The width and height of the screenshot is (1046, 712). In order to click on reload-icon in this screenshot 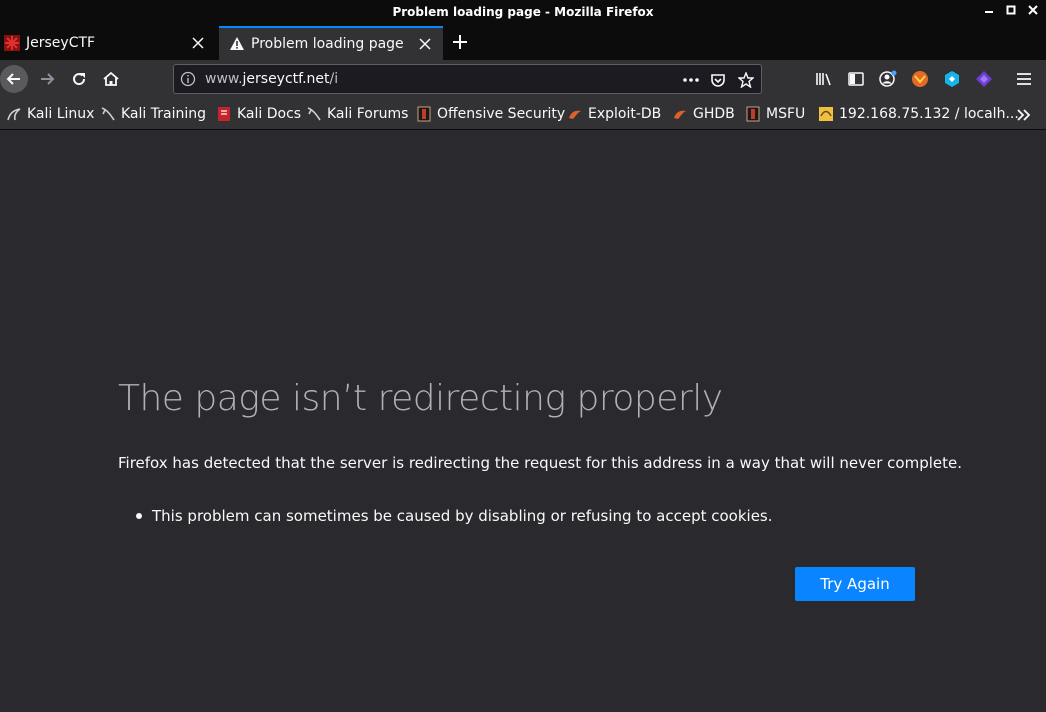, I will do `click(79, 79)`.